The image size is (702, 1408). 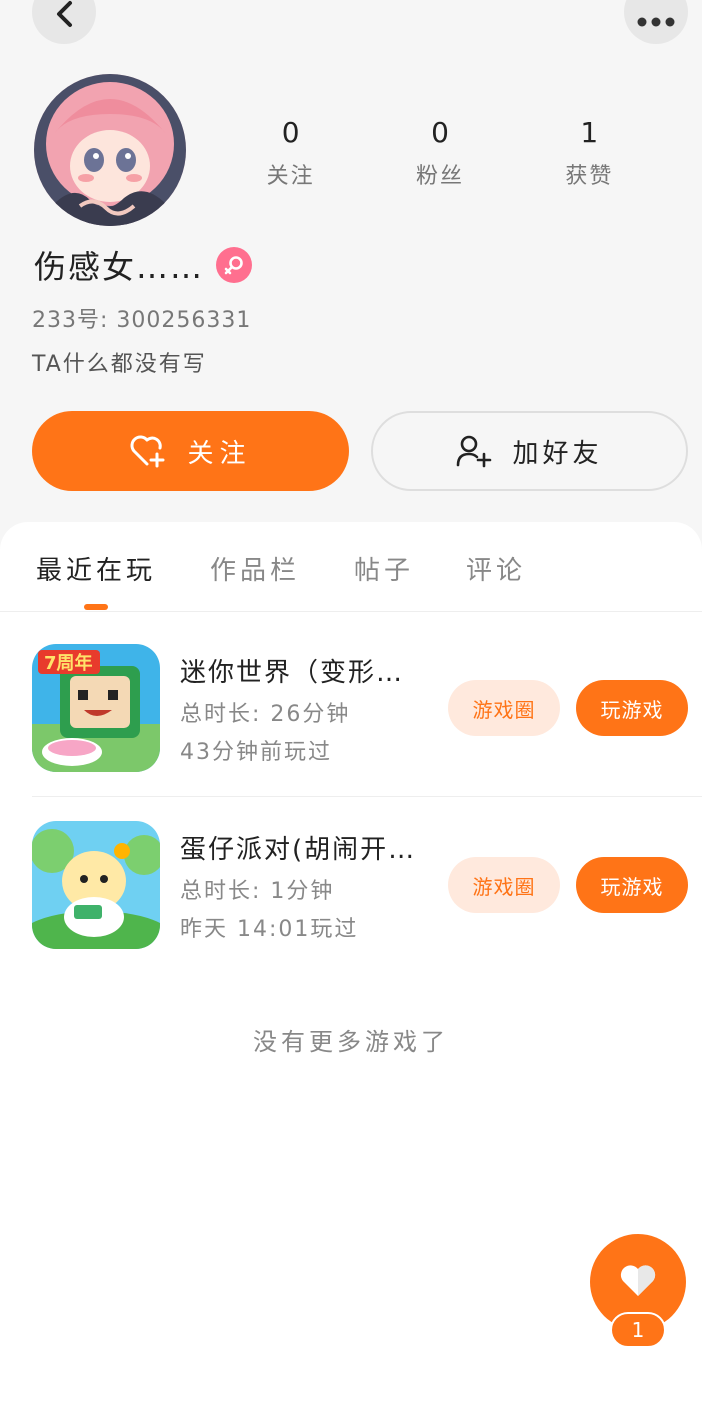 I want to click on account-id: 233号: 300256331, so click(x=142, y=320).